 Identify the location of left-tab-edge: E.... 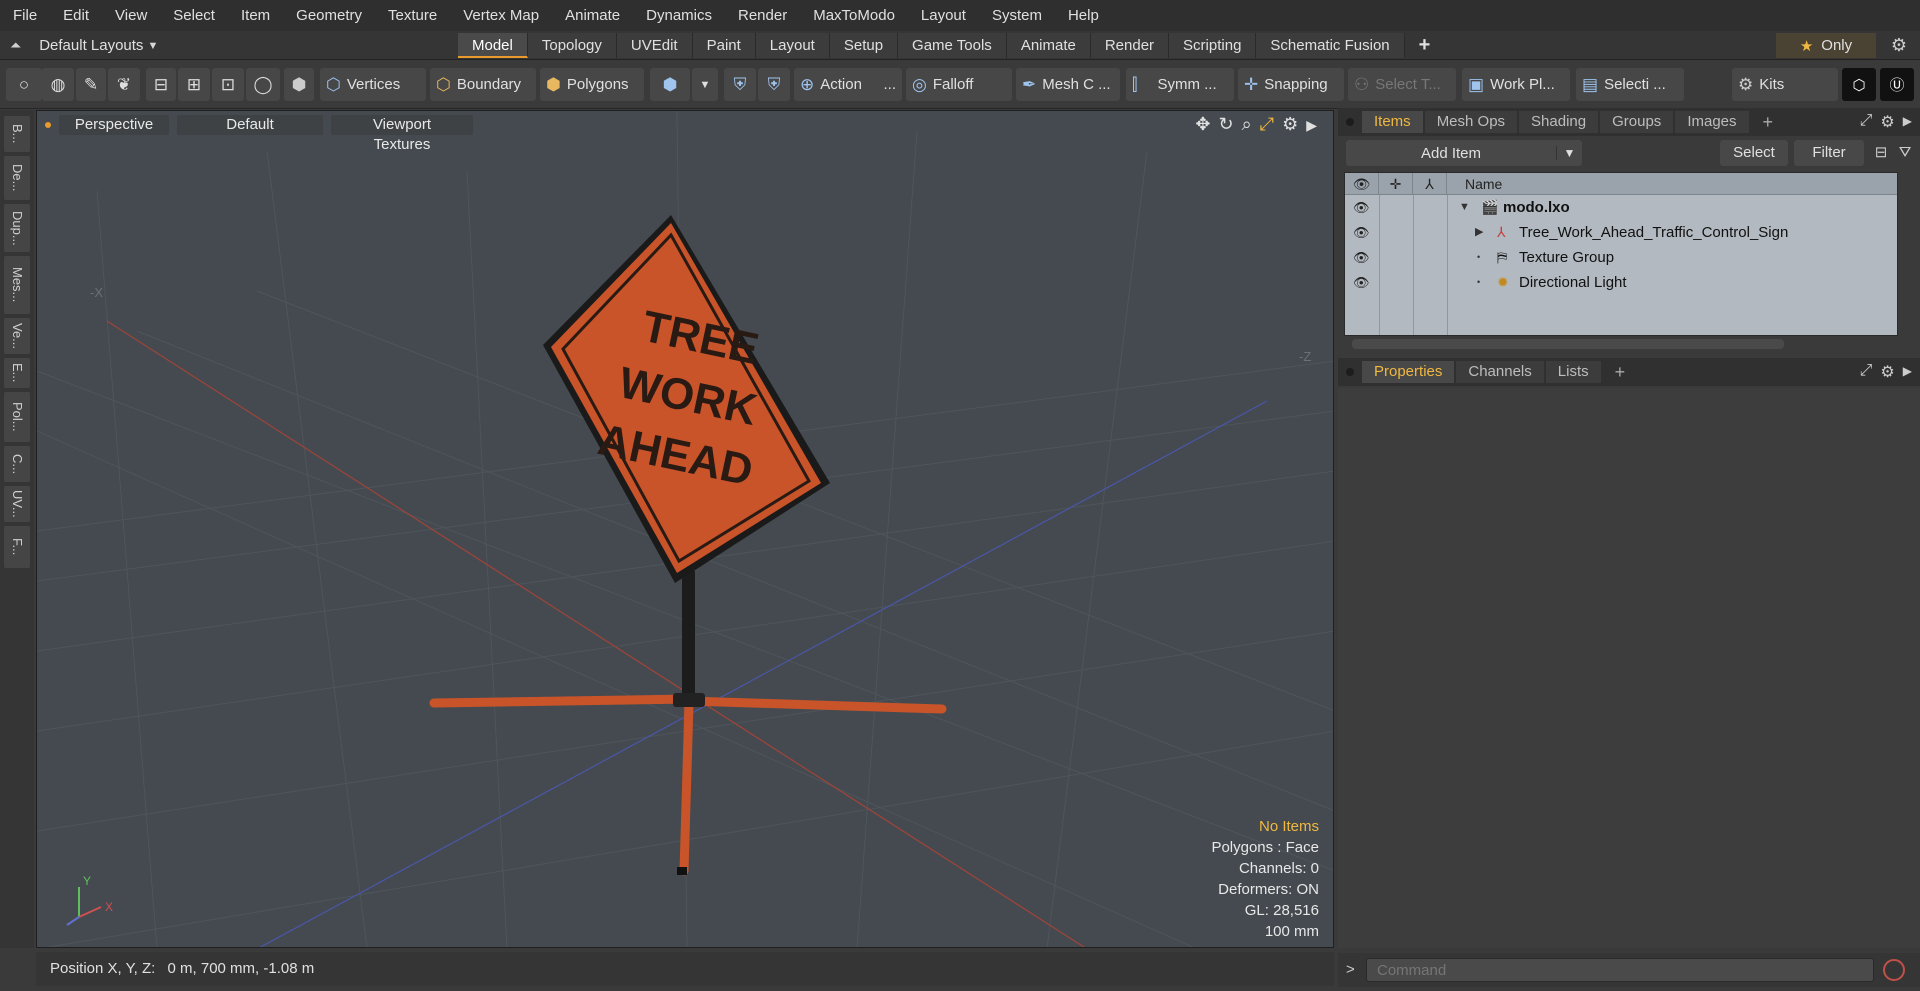
(17, 373).